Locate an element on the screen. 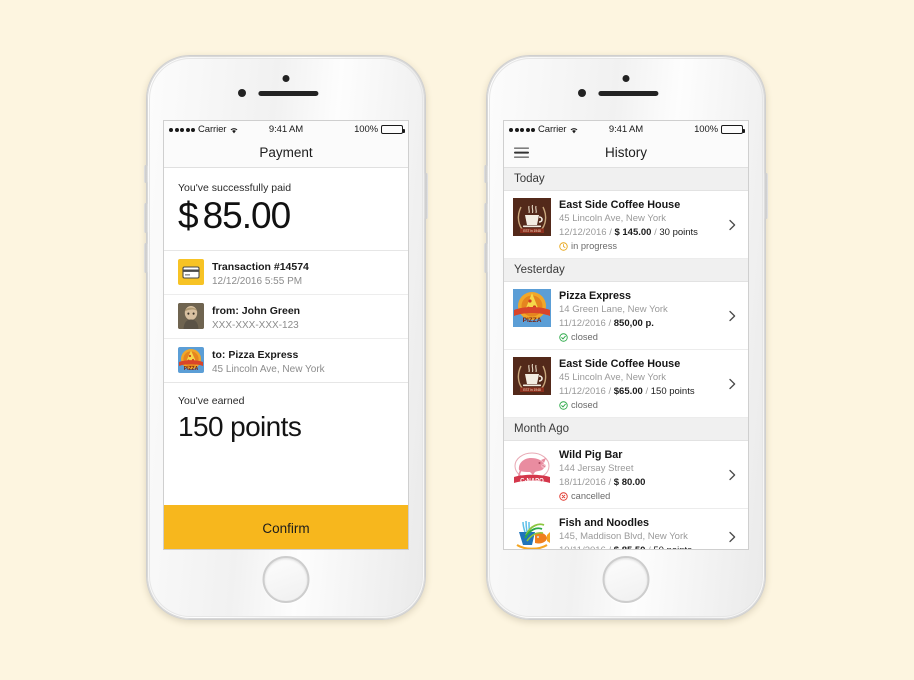 The width and height of the screenshot is (914, 680). section-header-month-ago: Month Ago is located at coordinates (626, 430).